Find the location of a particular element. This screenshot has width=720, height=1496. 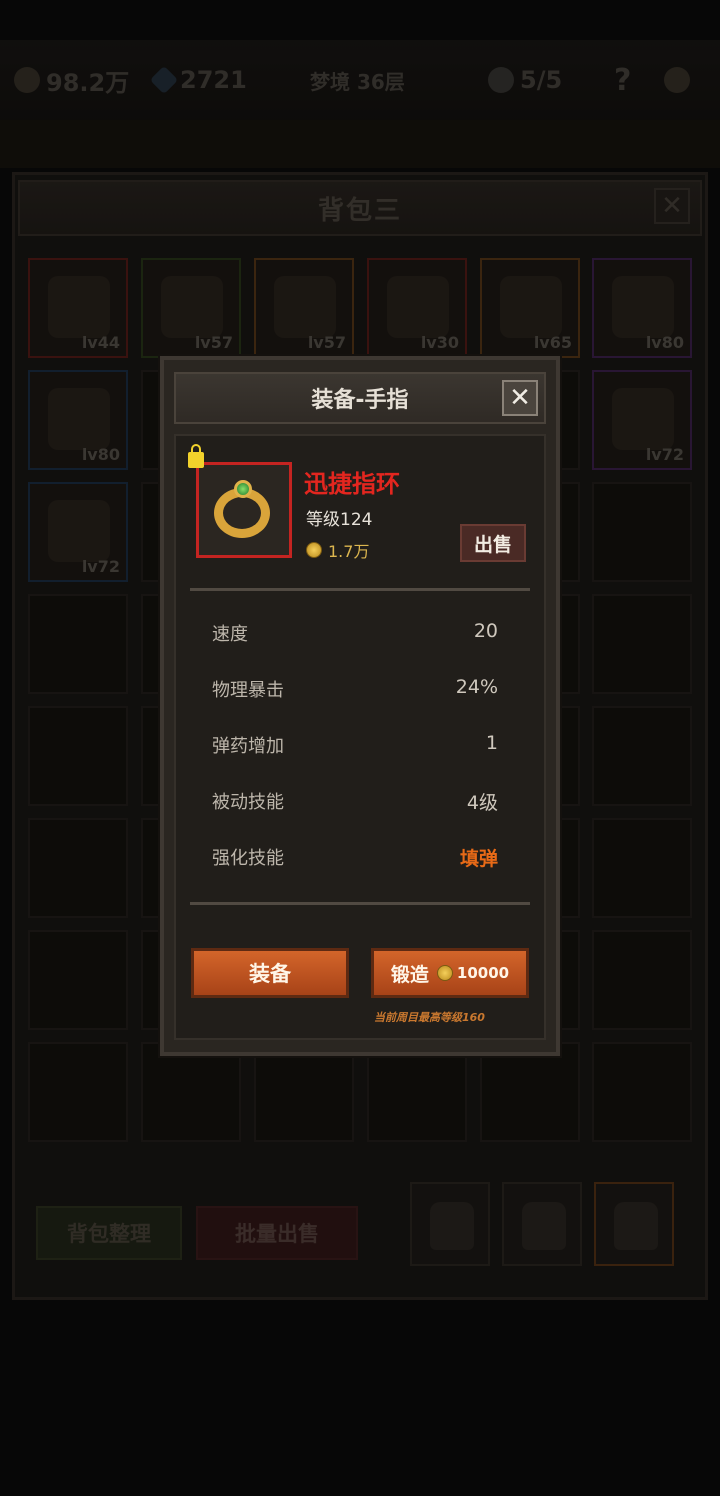

sell-button: 出售 is located at coordinates (493, 543).